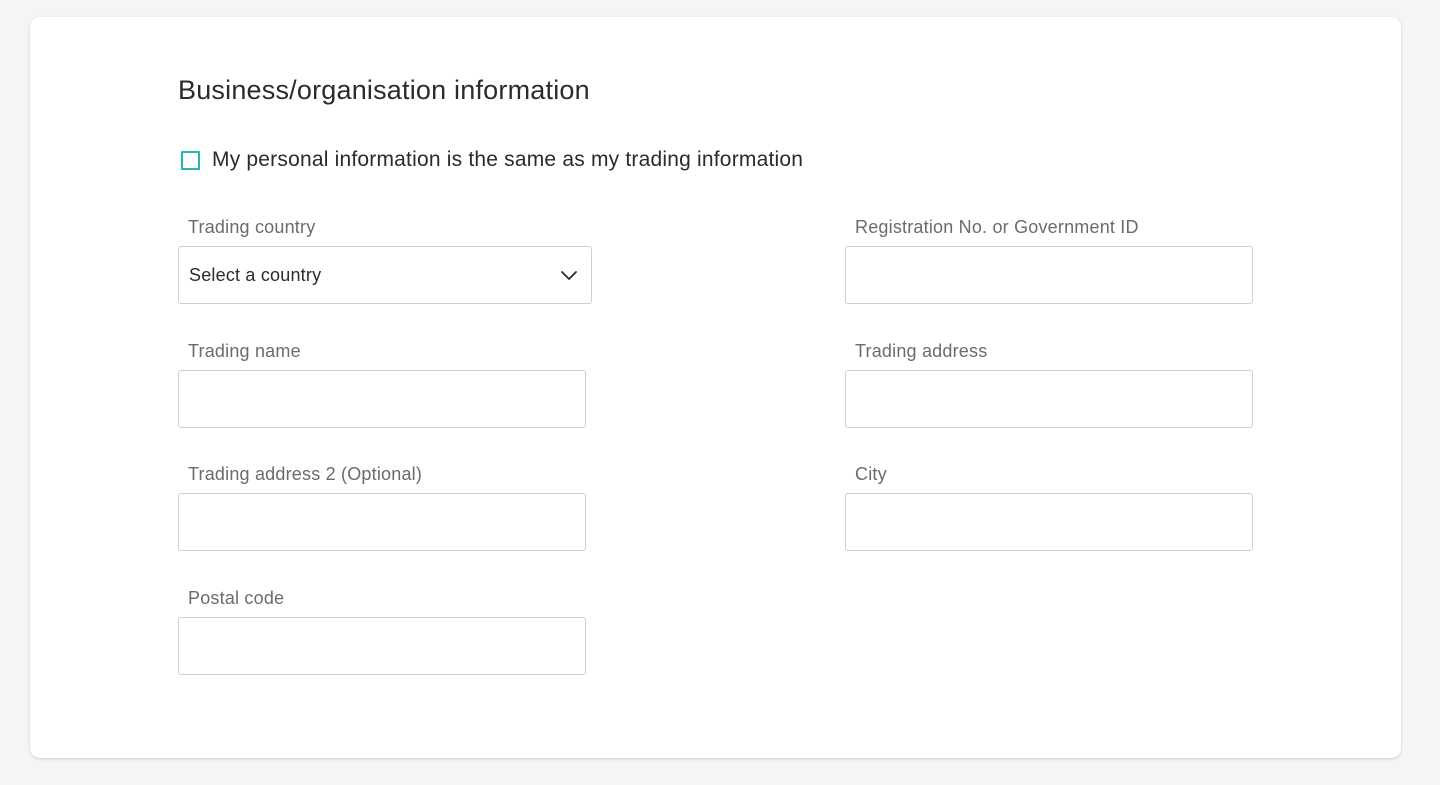 This screenshot has width=1440, height=785. Describe the element at coordinates (1049, 275) in the screenshot. I see `registration-id-input` at that location.